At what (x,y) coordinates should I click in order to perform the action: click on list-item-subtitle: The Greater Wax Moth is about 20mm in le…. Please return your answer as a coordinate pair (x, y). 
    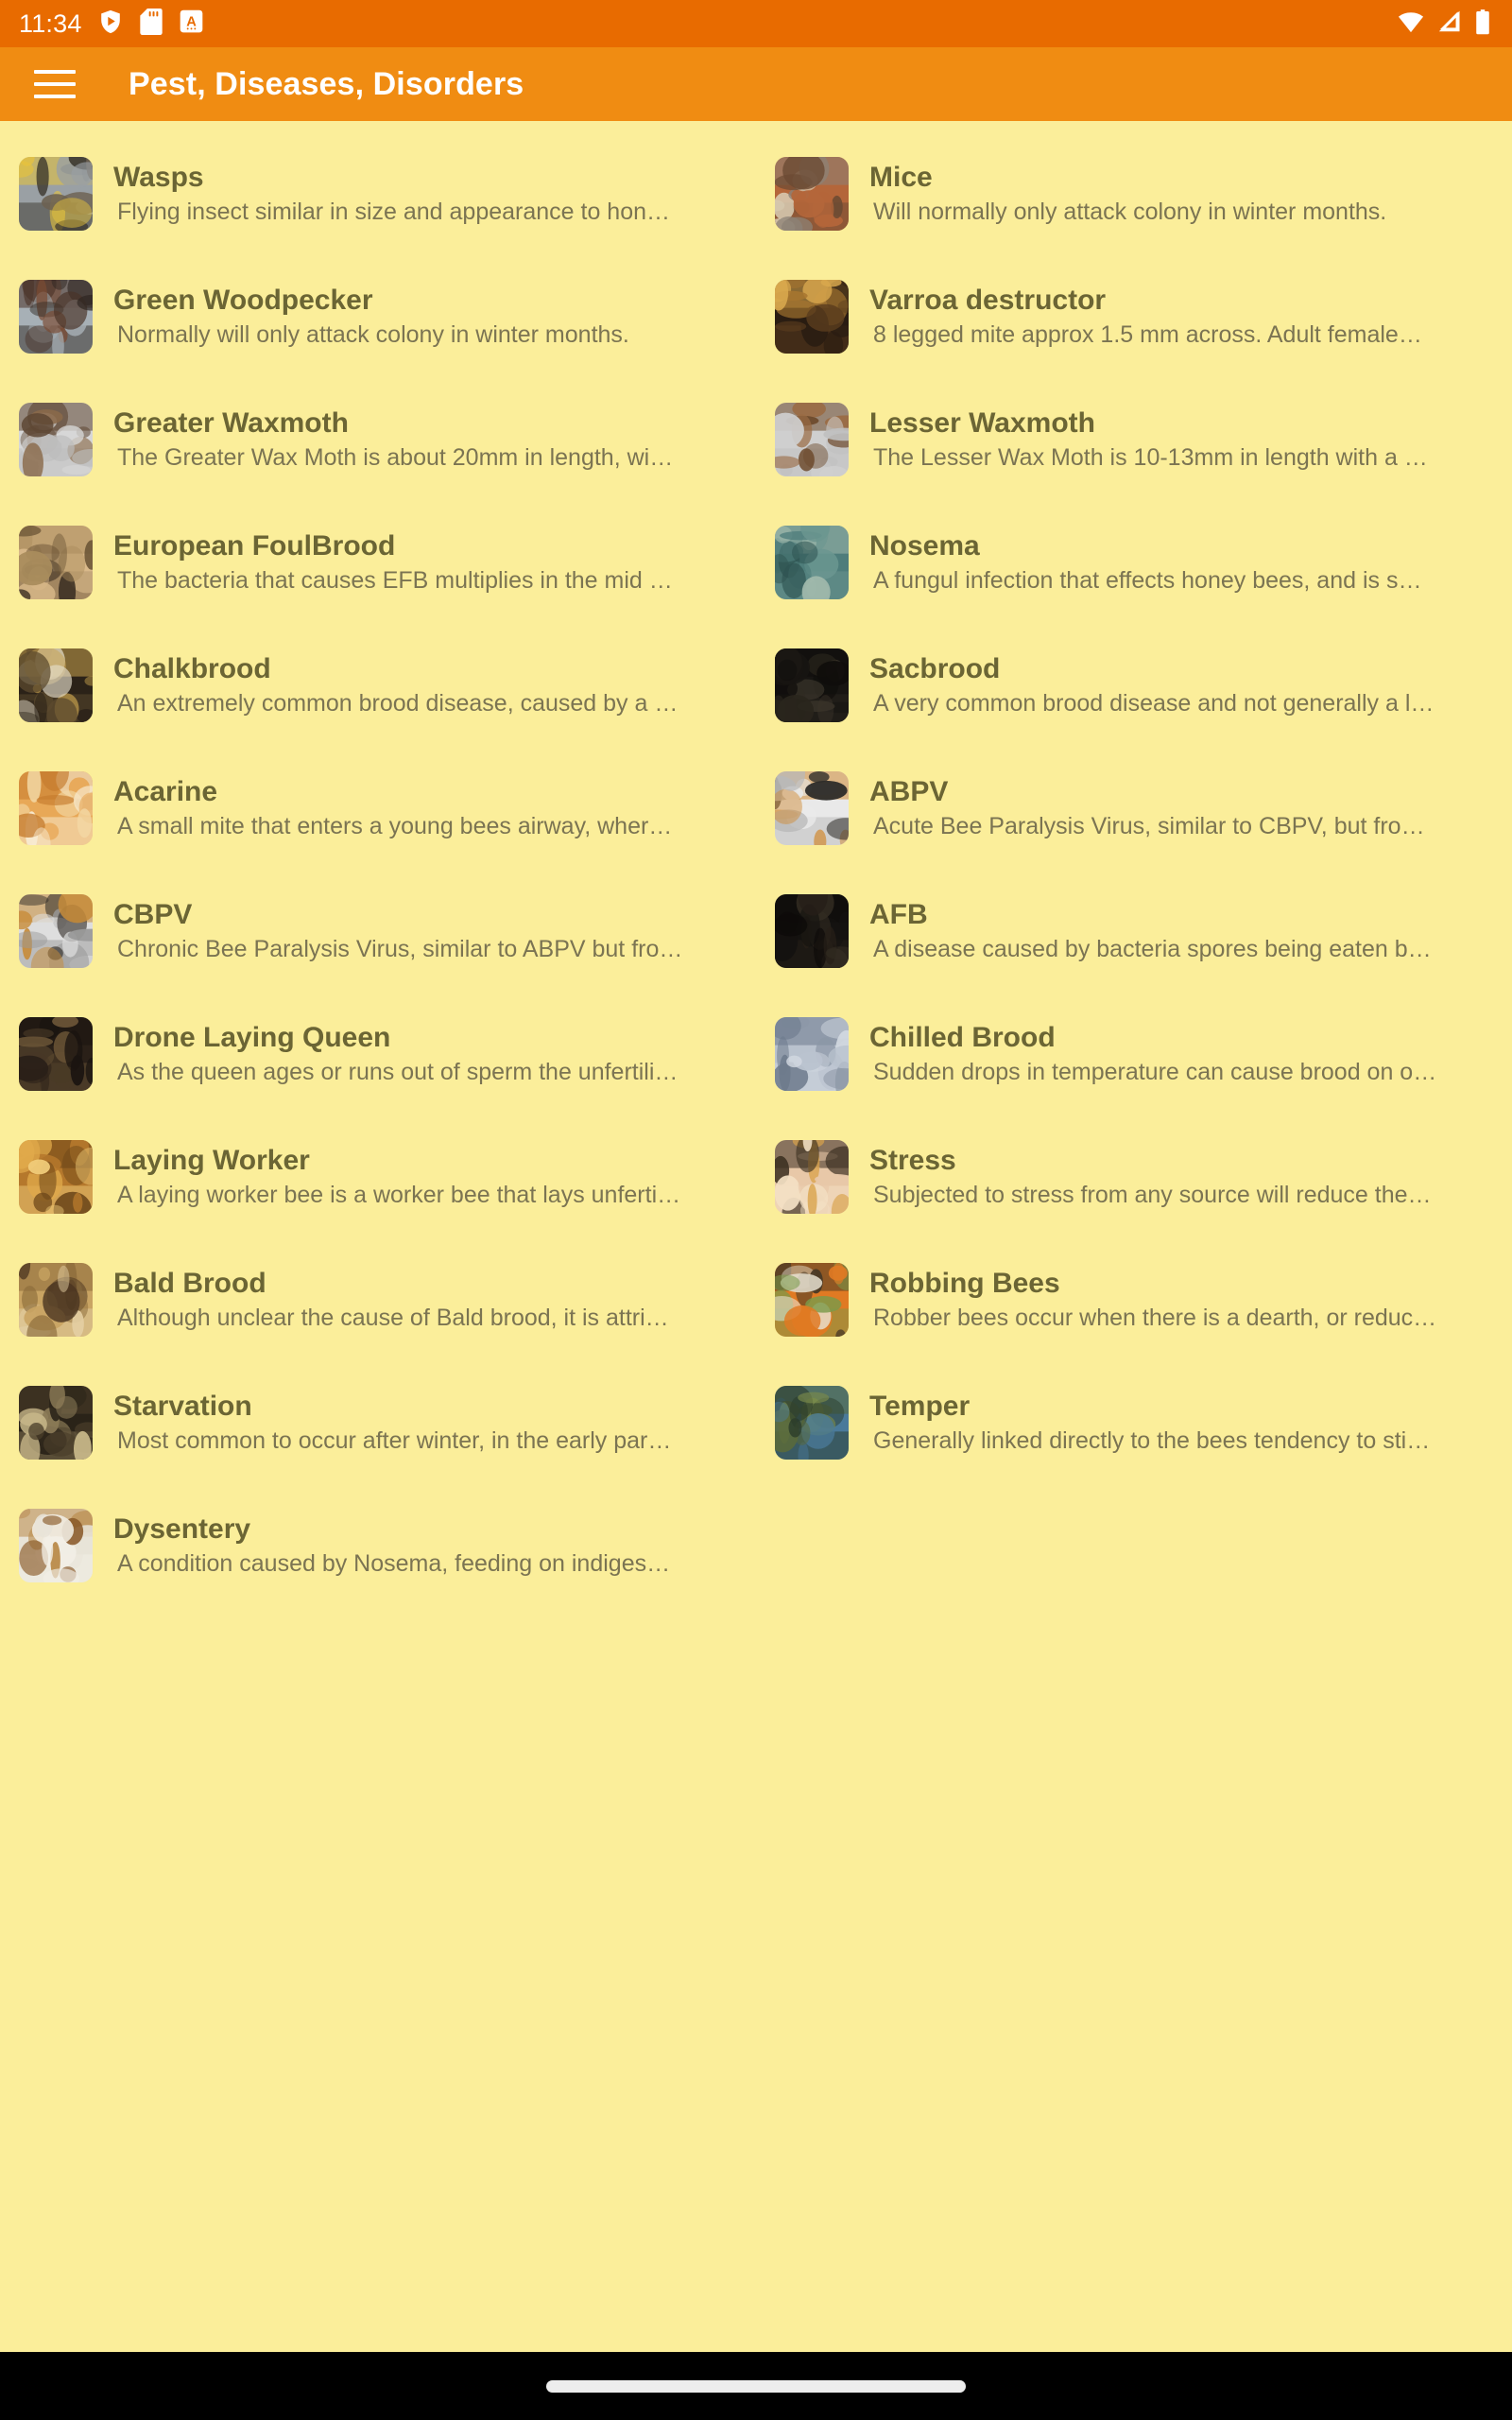
    Looking at the image, I should click on (395, 457).